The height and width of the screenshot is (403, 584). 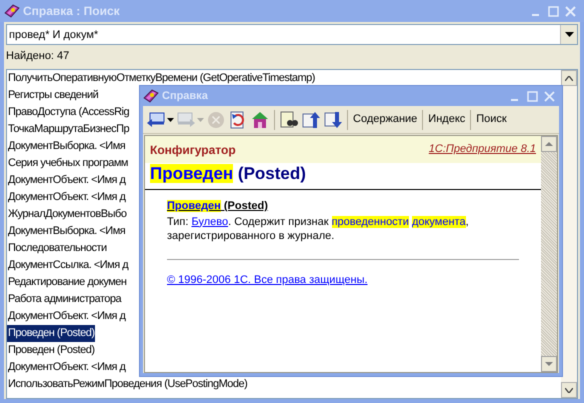 What do you see at coordinates (318, 228) in the screenshot?
I see `description-text: Тип: Булево. Содержит признак проведенности документа, зарегистрированного в журнале.` at bounding box center [318, 228].